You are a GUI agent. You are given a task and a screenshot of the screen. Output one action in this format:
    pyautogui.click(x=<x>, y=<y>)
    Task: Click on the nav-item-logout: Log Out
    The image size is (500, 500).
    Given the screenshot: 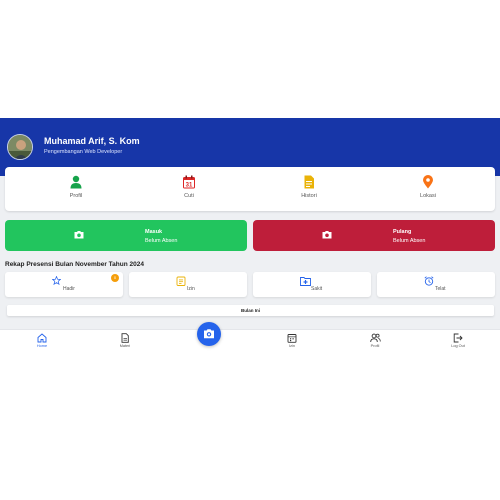 What is the action you would take?
    pyautogui.click(x=458, y=340)
    